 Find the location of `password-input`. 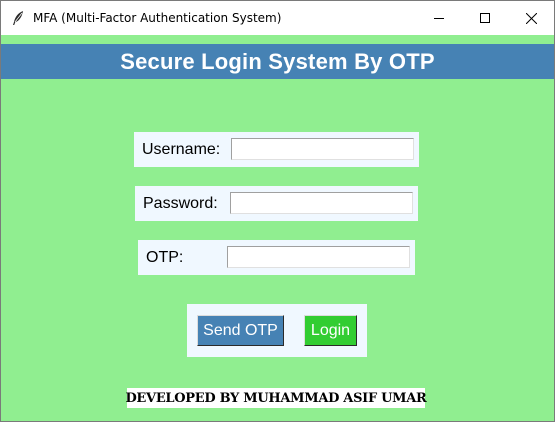

password-input is located at coordinates (321, 203).